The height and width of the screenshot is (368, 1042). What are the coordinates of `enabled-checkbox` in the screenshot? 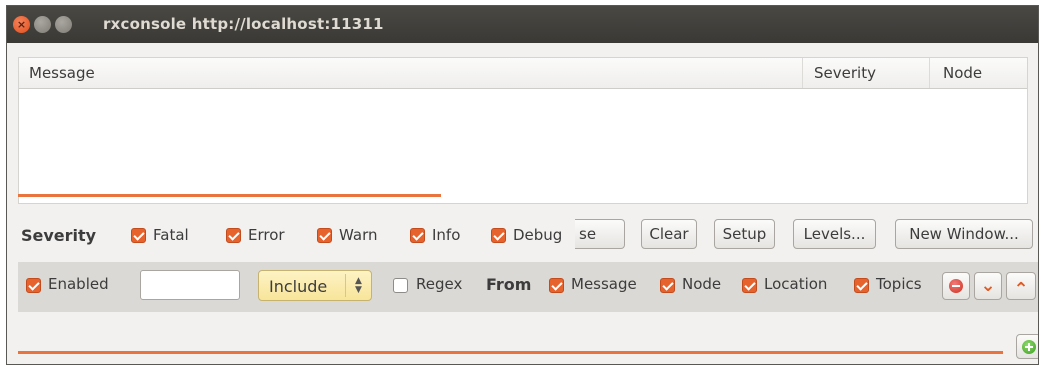 It's located at (33, 285).